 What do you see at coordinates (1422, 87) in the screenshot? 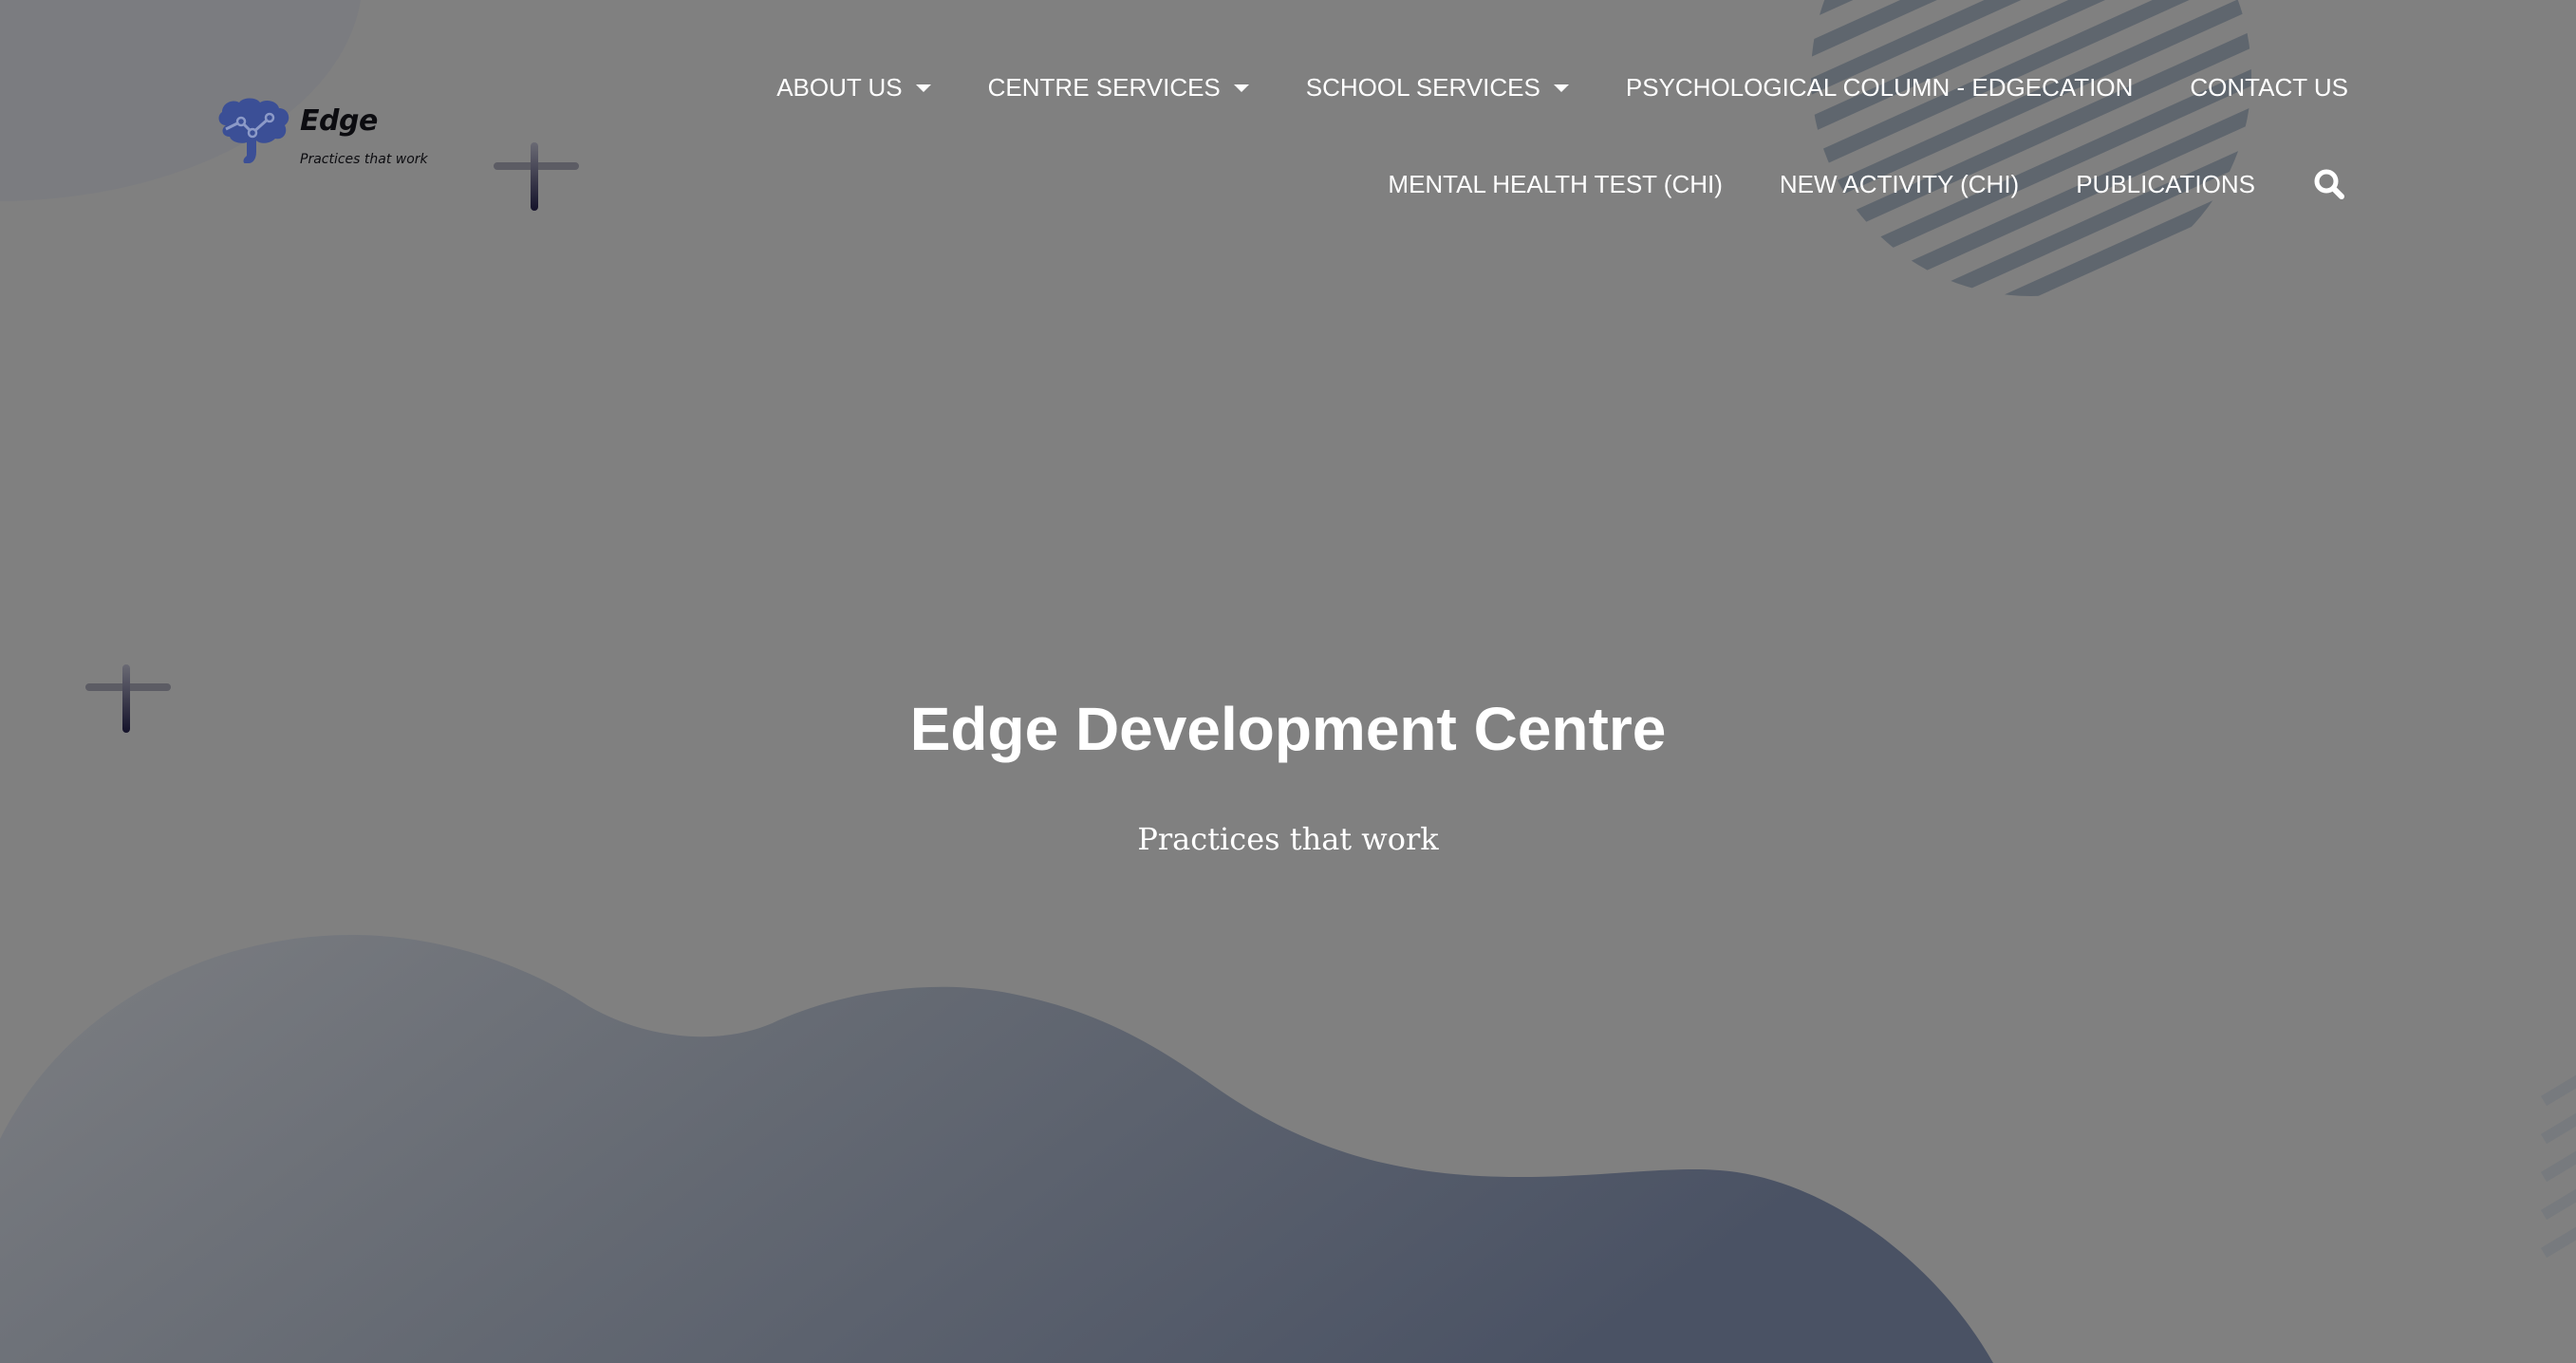
I see `nav-label: SCHOOL SERVICES` at bounding box center [1422, 87].